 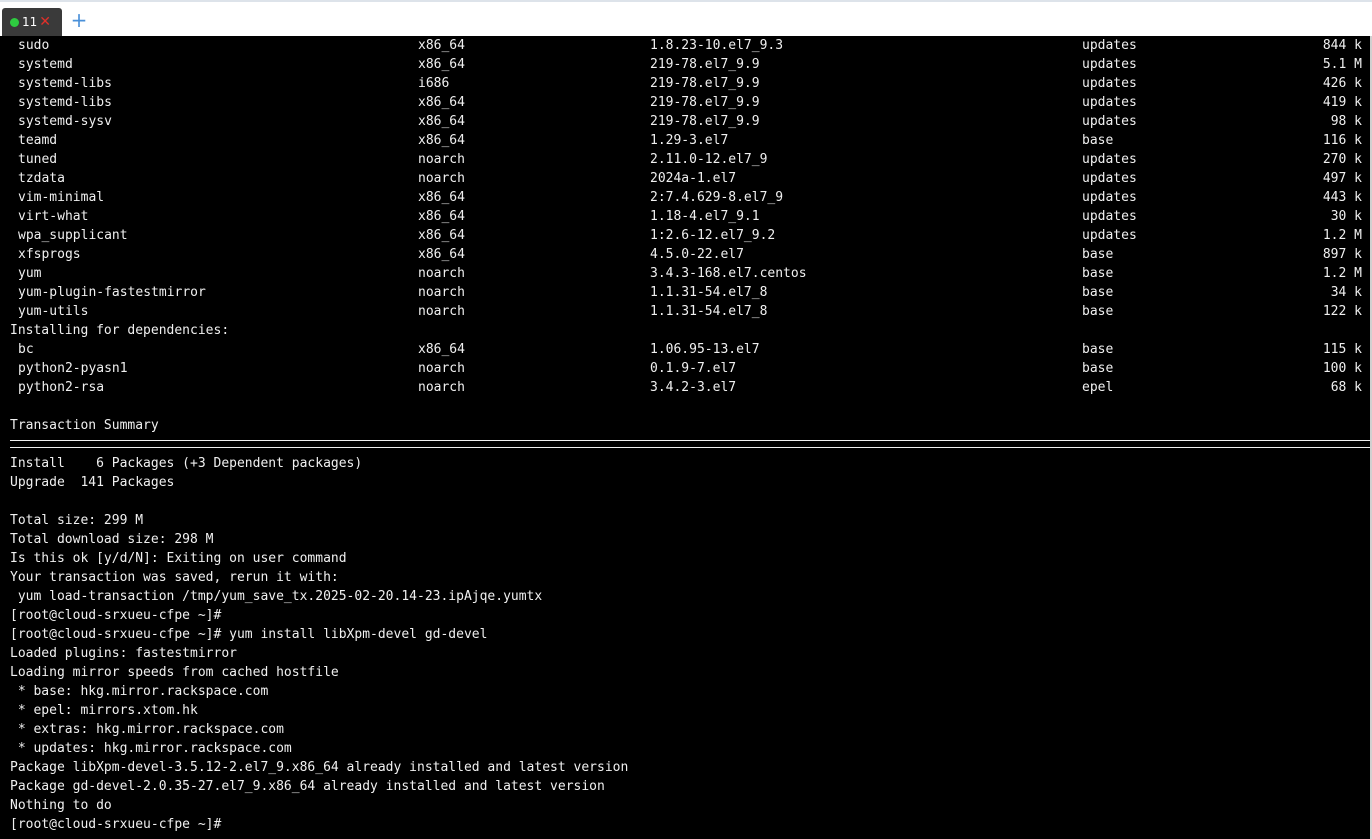 What do you see at coordinates (77, 520) in the screenshot?
I see `terminal-line: Total size: 299 M` at bounding box center [77, 520].